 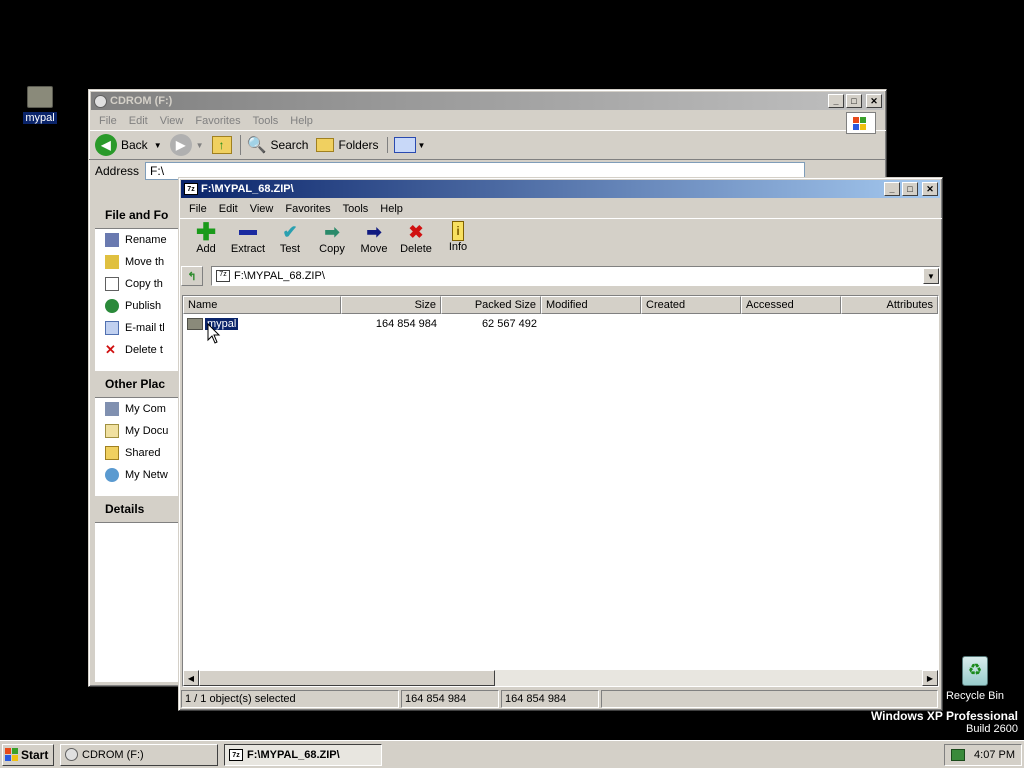 I want to click on desktop-icon-mypal: mypal, so click(x=40, y=105).